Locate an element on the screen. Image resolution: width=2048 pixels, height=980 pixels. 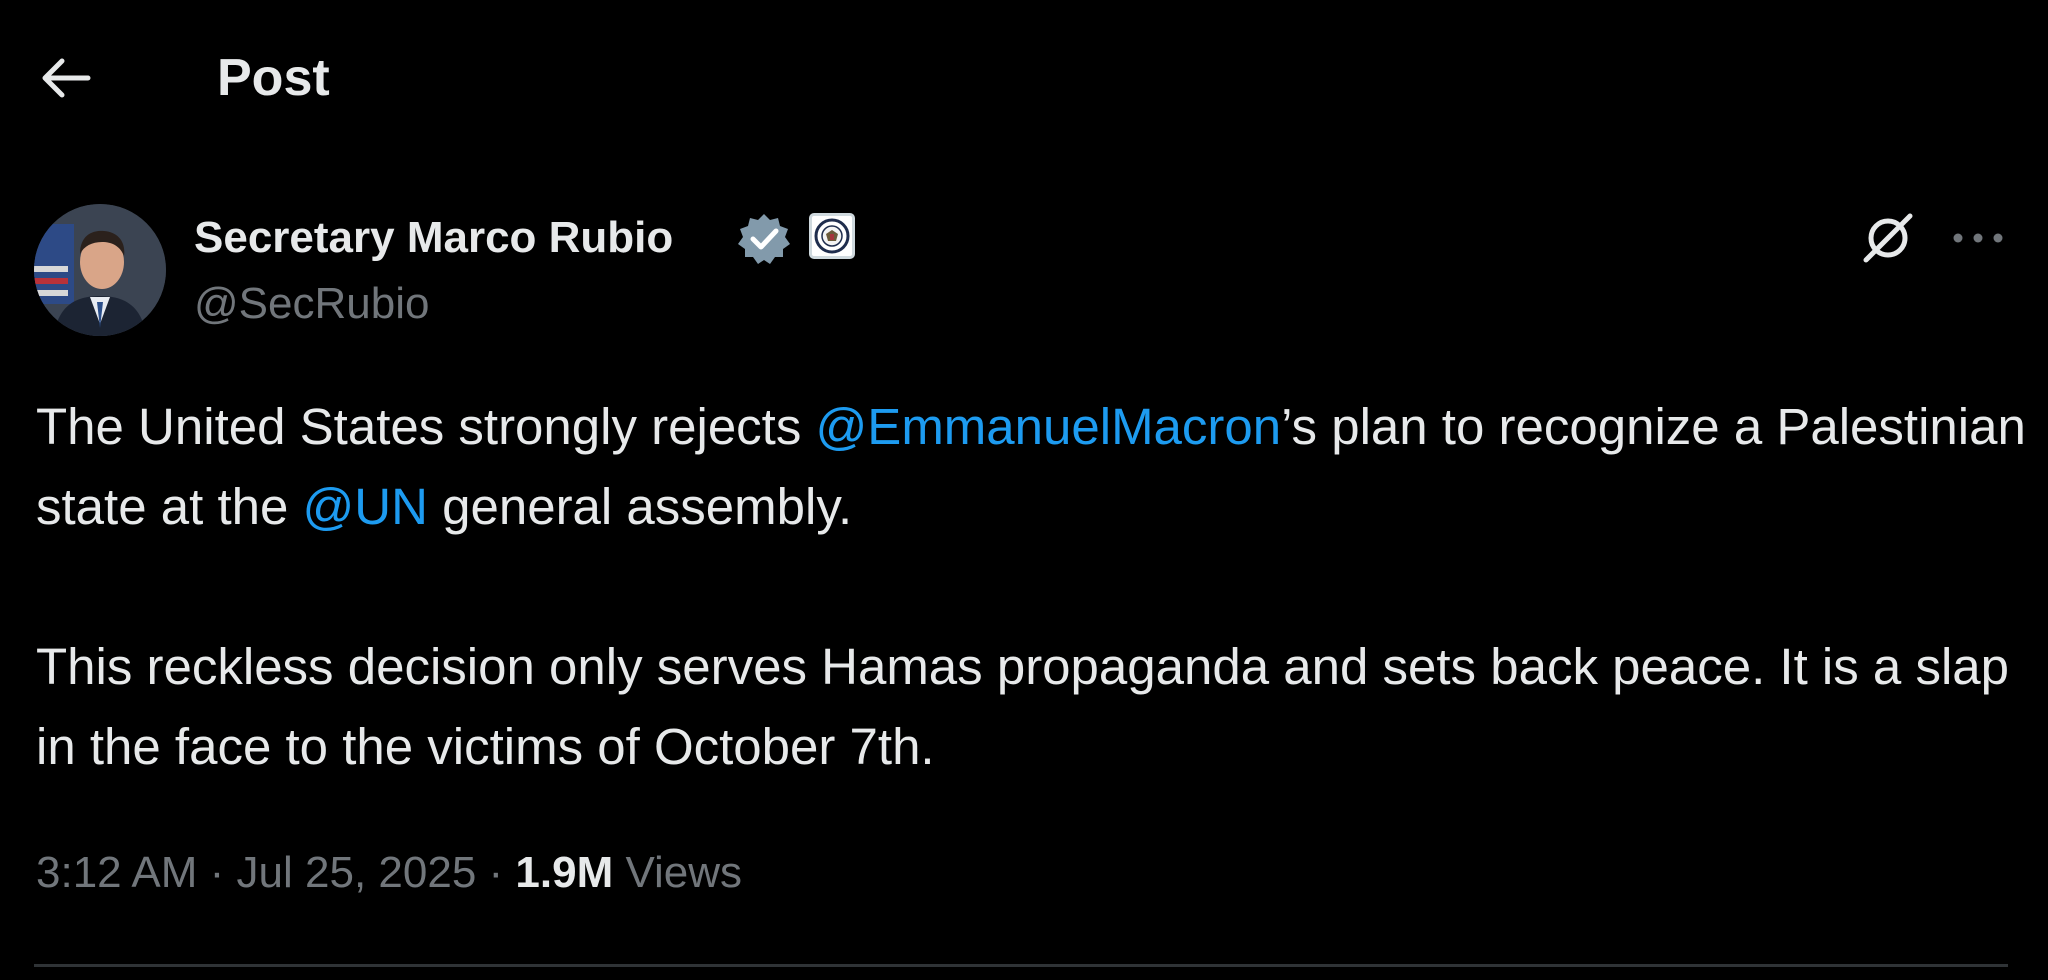
state-department-seal-icon is located at coordinates (832, 236).